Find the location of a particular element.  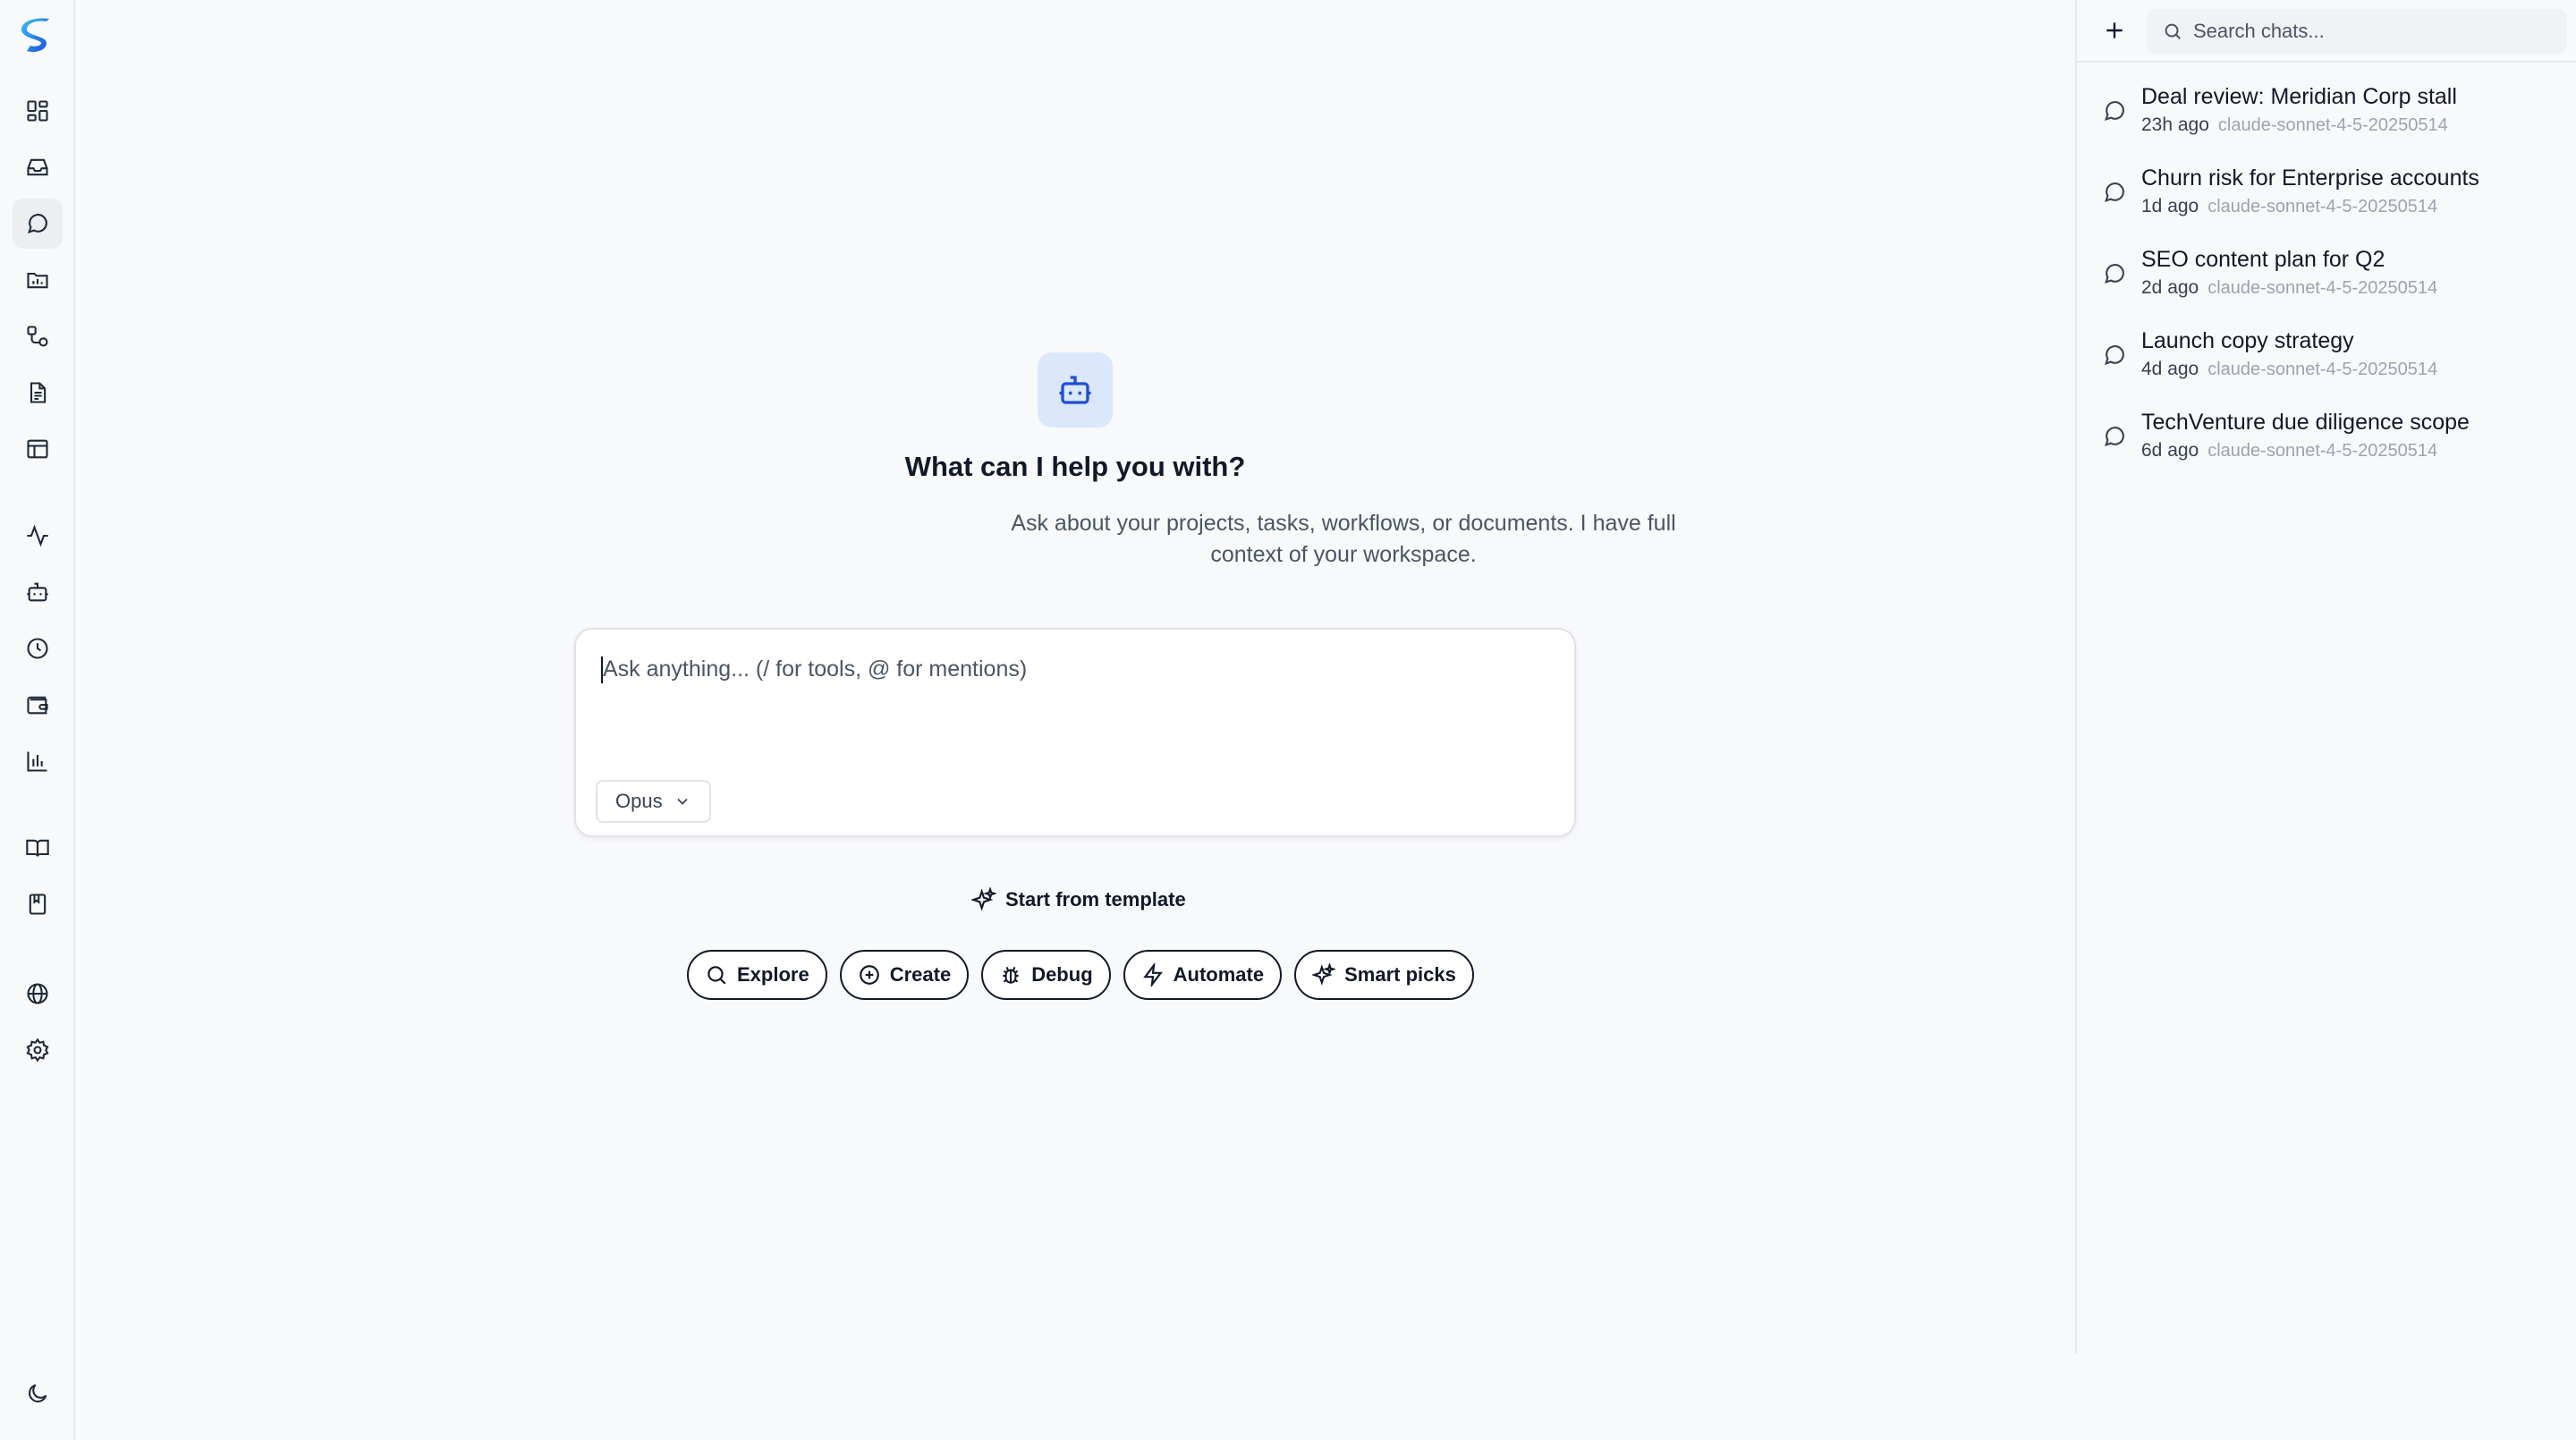

bug-icon is located at coordinates (1011, 976).